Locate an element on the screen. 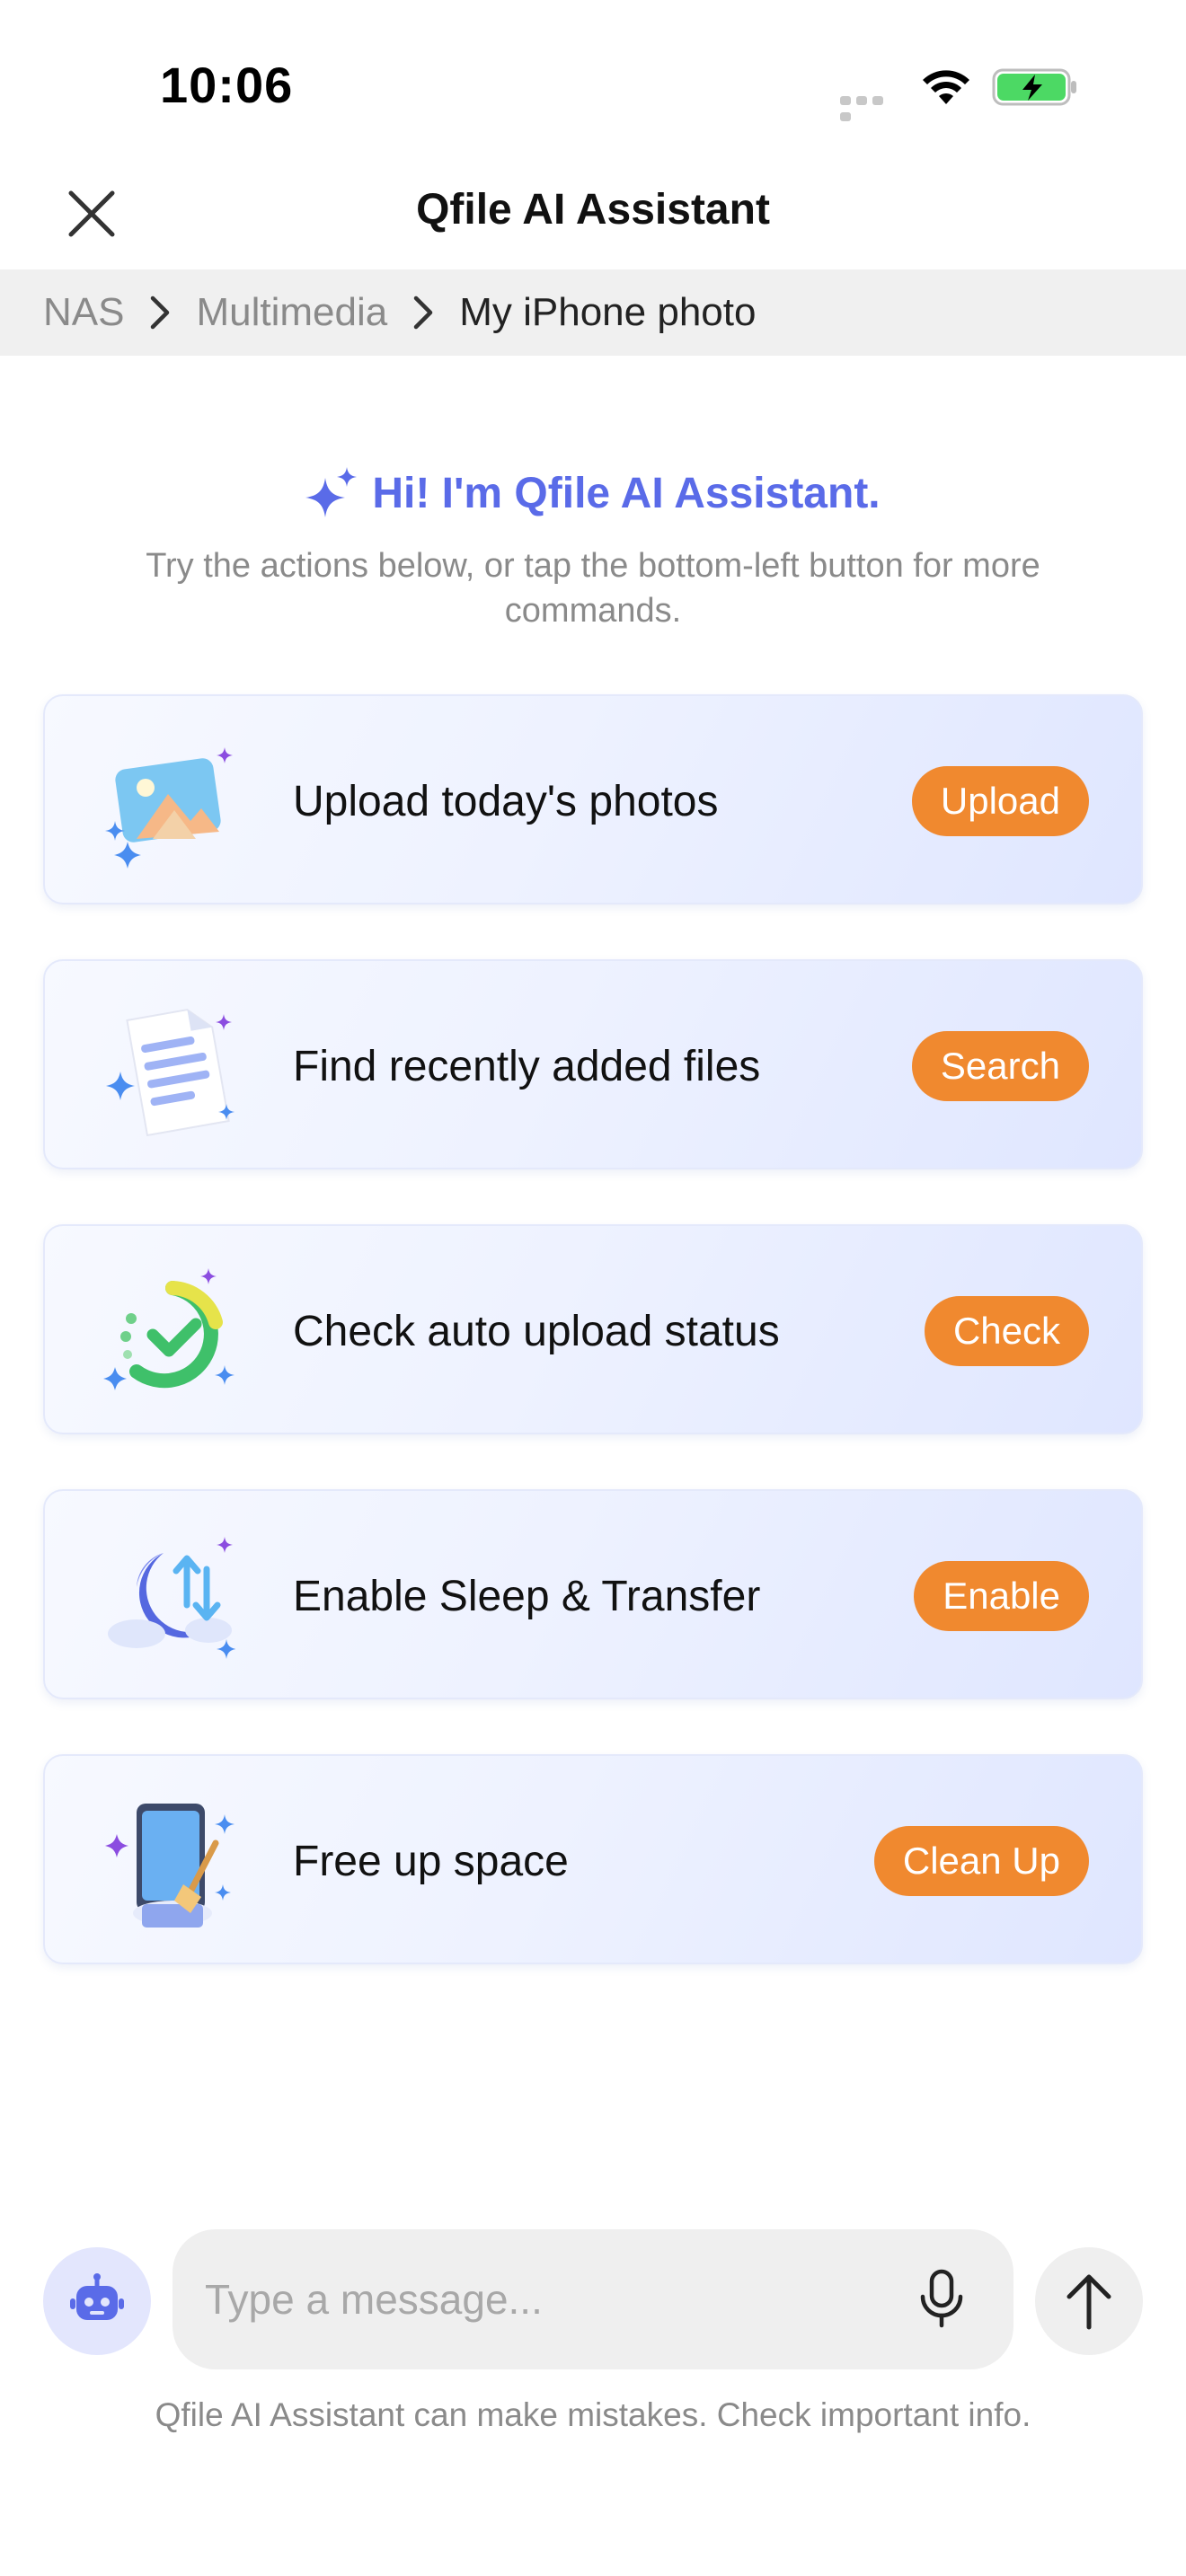  greeting-title: Hi! I'm Qfile AI Assistant. is located at coordinates (593, 493).